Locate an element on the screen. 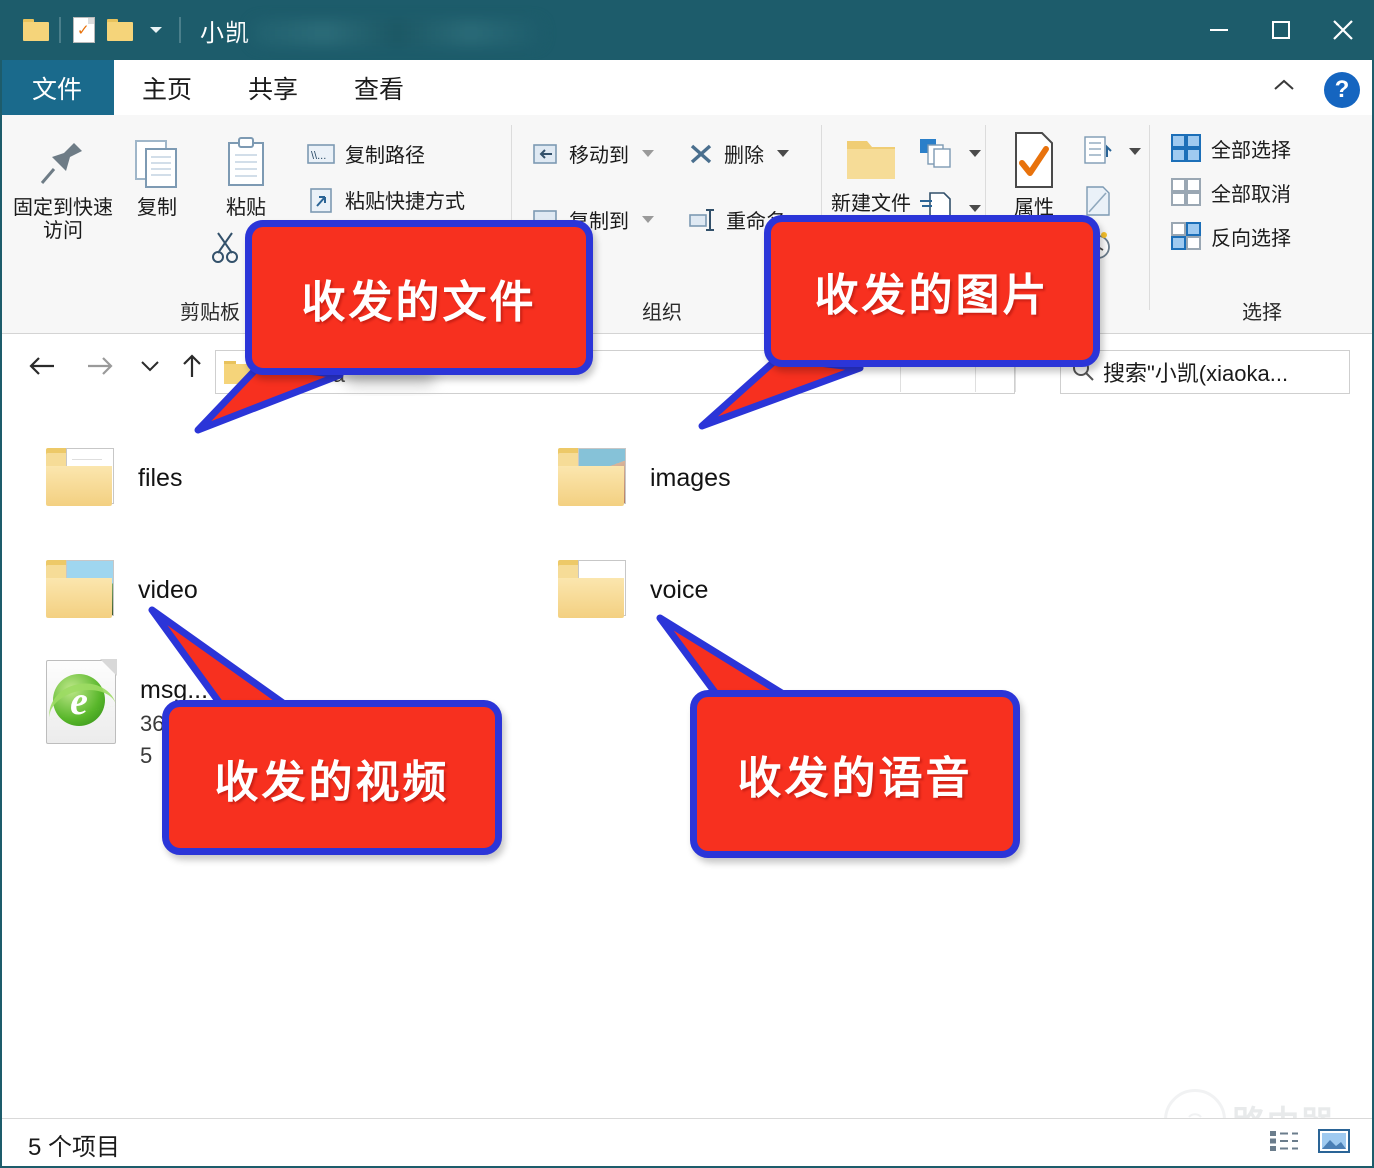  list-item-files: files is located at coordinates (113, 478).